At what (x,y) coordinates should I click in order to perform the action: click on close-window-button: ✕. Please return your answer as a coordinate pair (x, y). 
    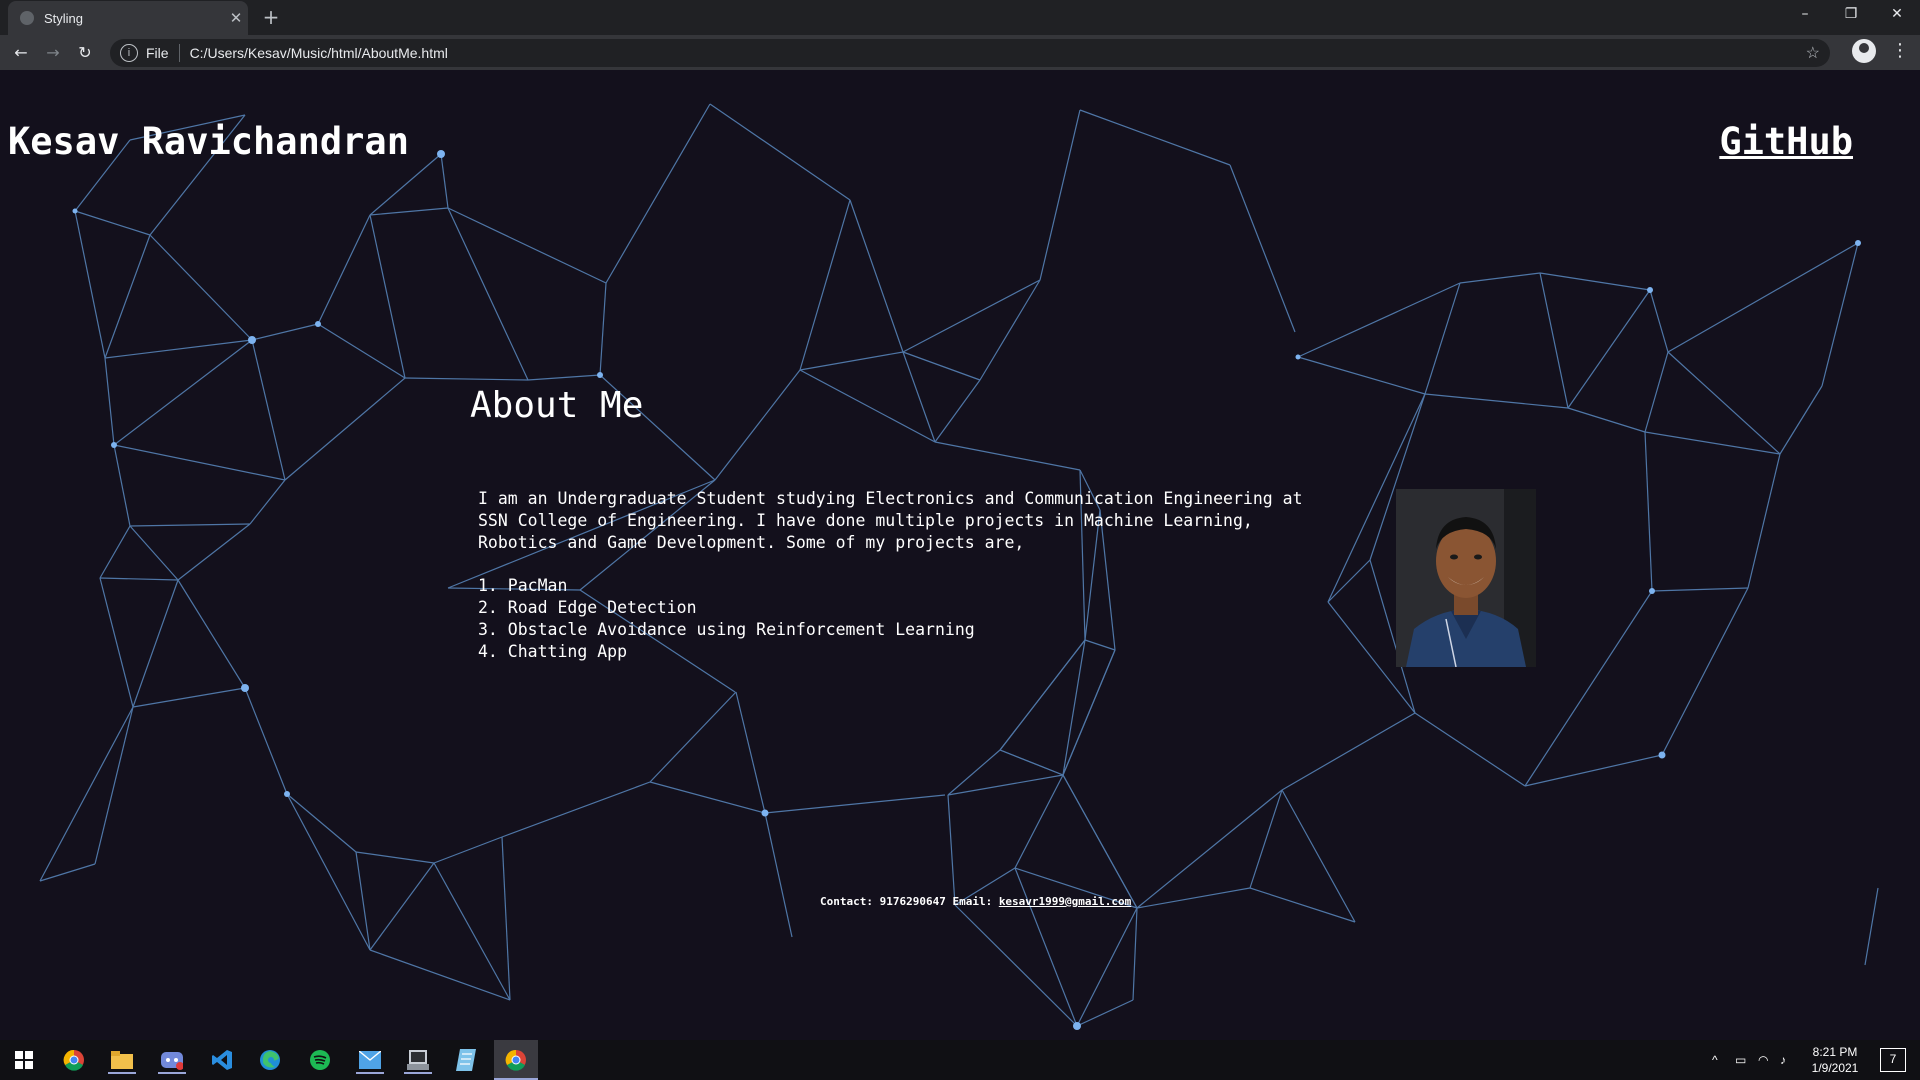
    Looking at the image, I should click on (1897, 15).